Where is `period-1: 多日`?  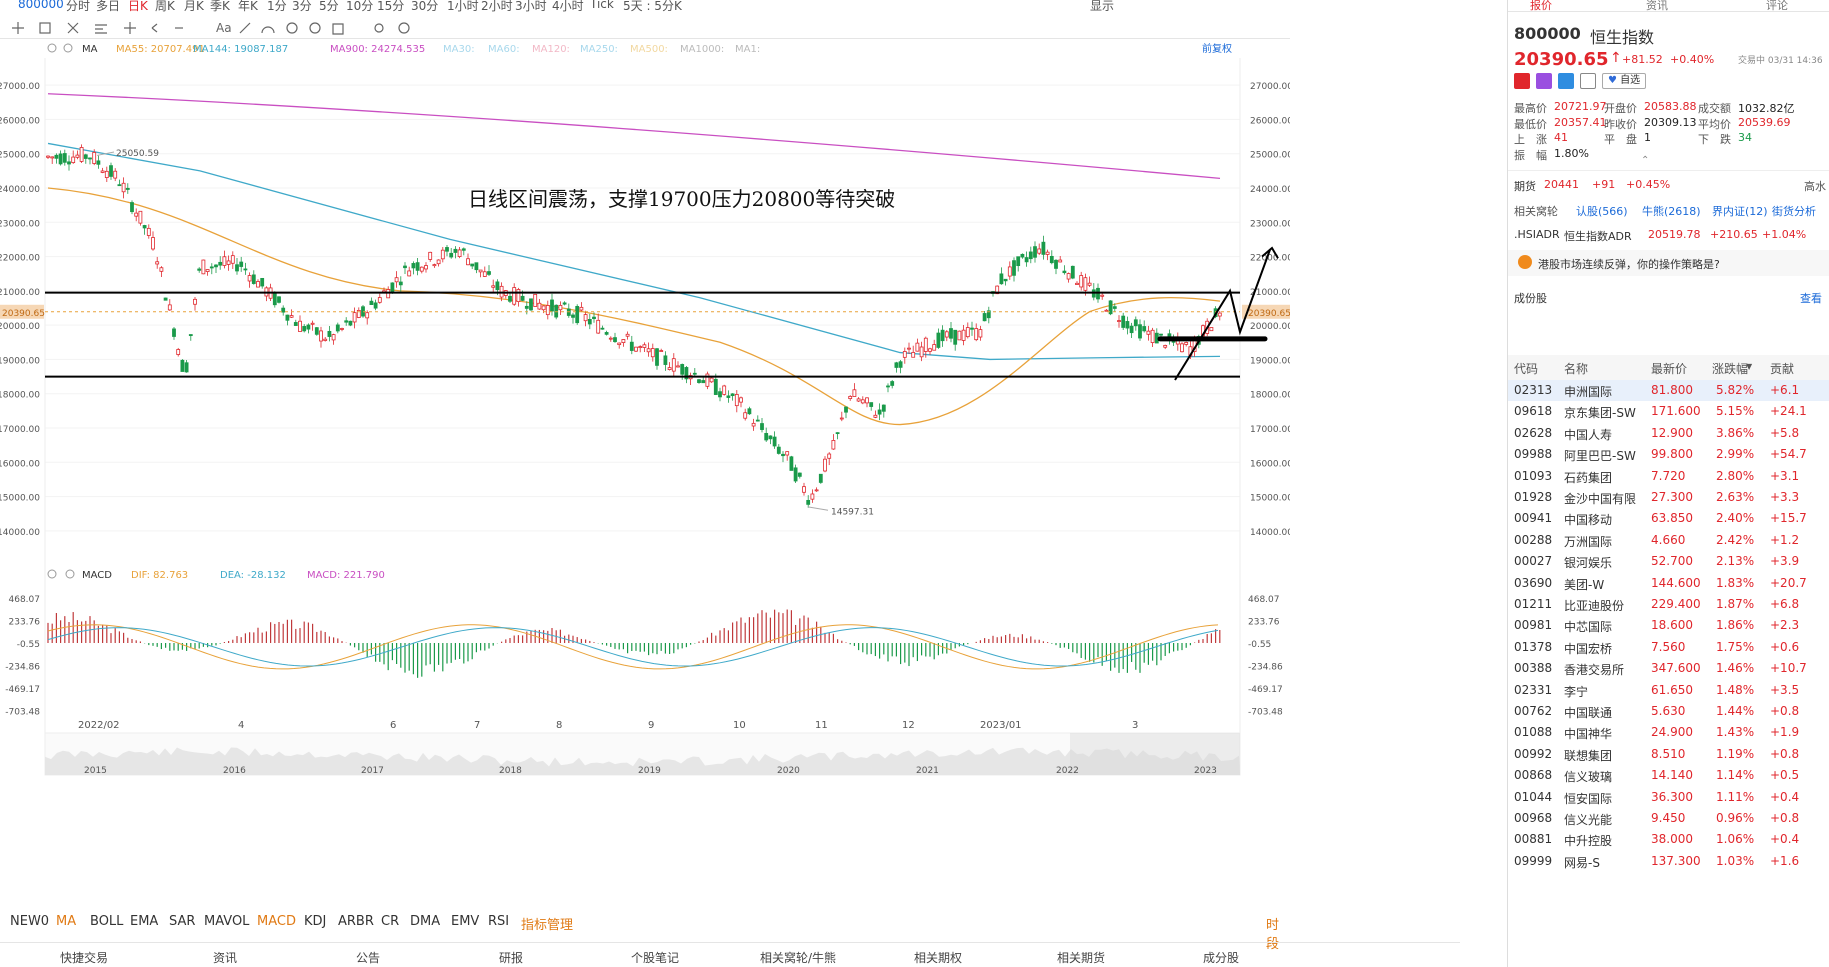
period-1: 多日 is located at coordinates (108, 7).